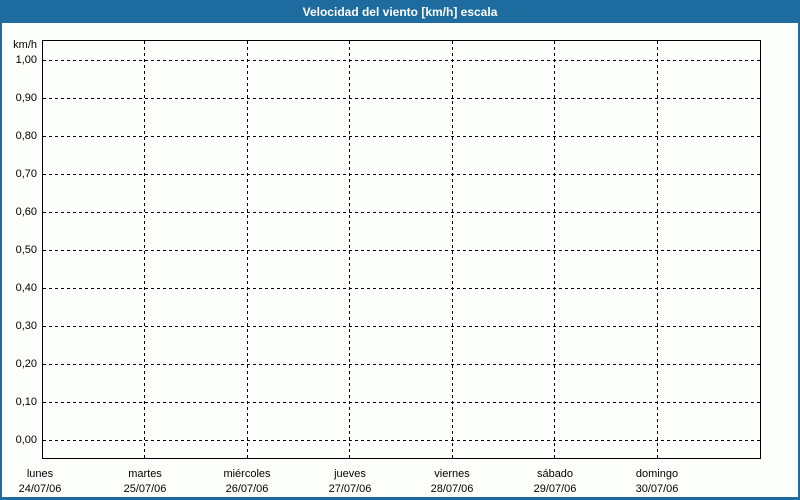 The image size is (800, 500). Describe the element at coordinates (26, 212) in the screenshot. I see `y-tick-label: 0,60` at that location.